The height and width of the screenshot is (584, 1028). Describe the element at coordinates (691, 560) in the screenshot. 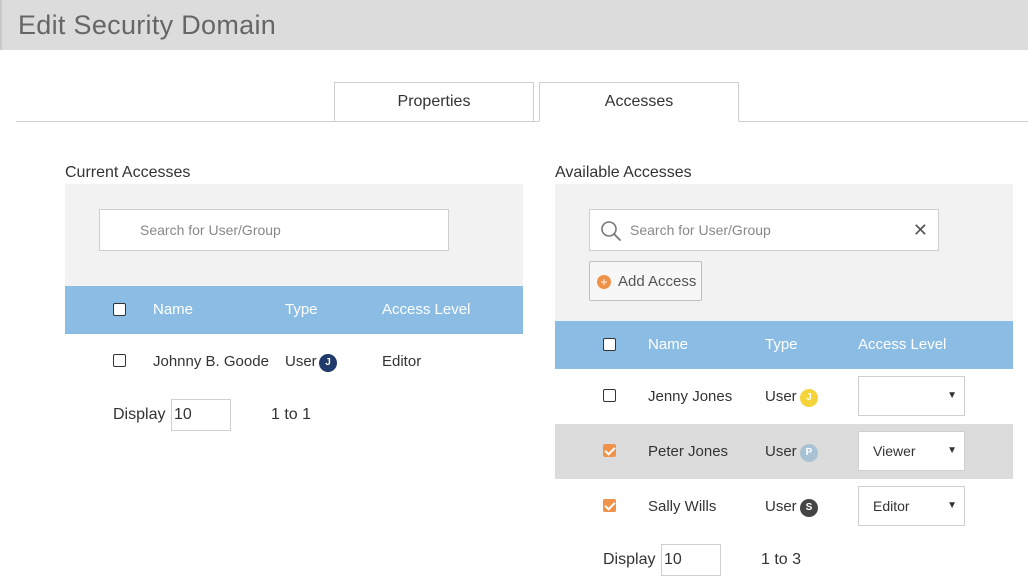

I see `available-page-size-input` at that location.